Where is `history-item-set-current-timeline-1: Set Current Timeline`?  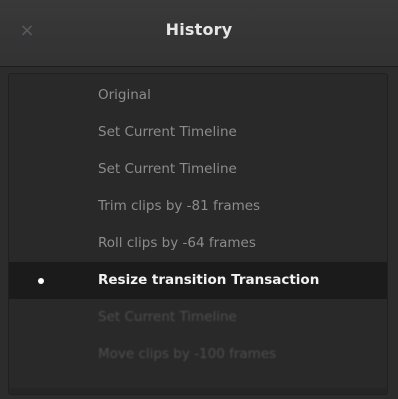
history-item-set-current-timeline-1: Set Current Timeline is located at coordinates (198, 132).